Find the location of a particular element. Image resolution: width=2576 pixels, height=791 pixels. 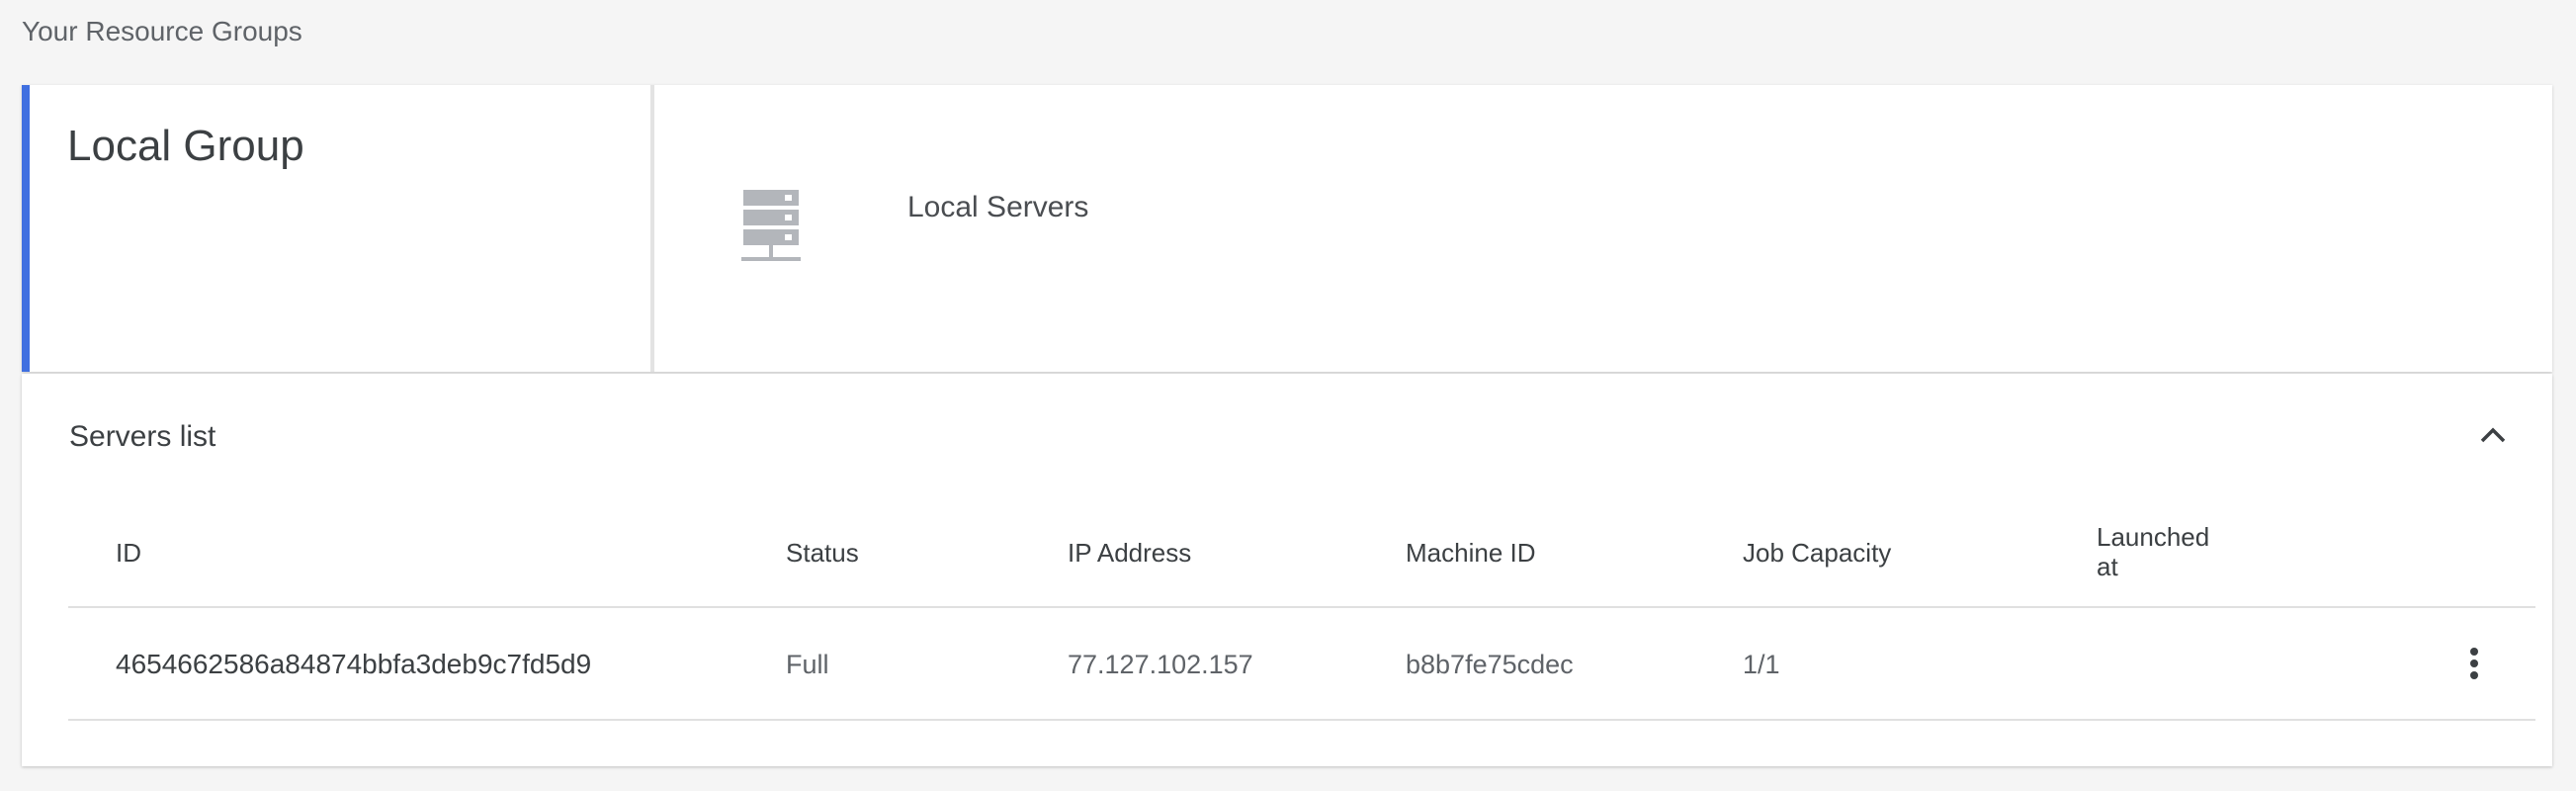

server-rack-icon is located at coordinates (771, 226).